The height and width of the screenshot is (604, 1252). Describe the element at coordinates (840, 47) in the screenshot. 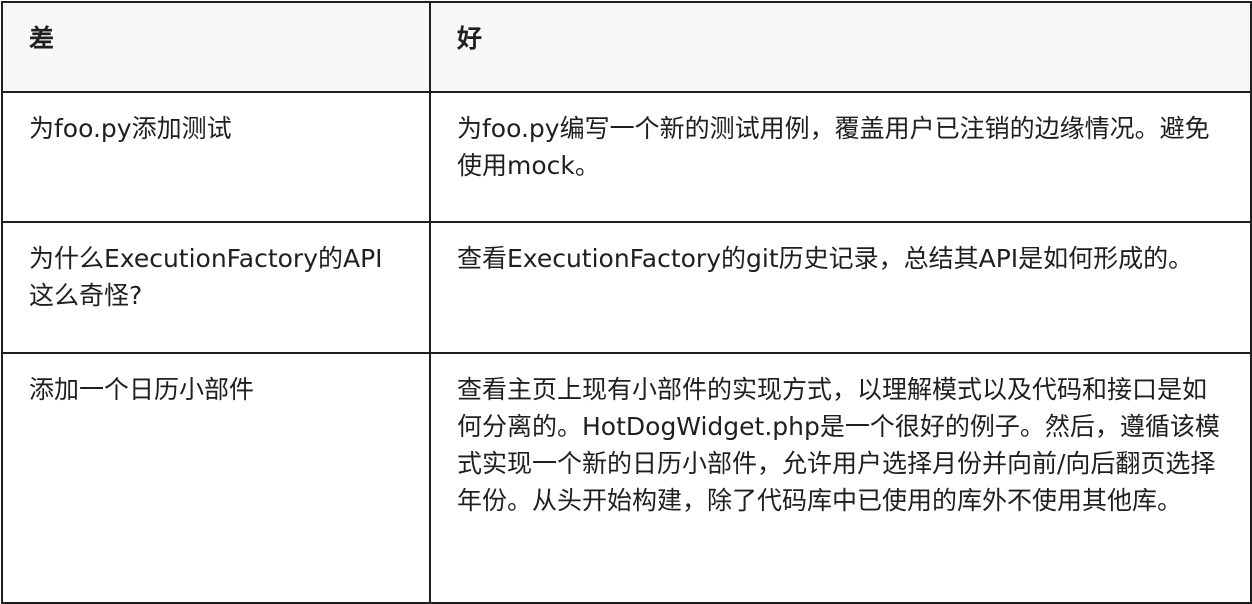

I see `header-good: 好` at that location.